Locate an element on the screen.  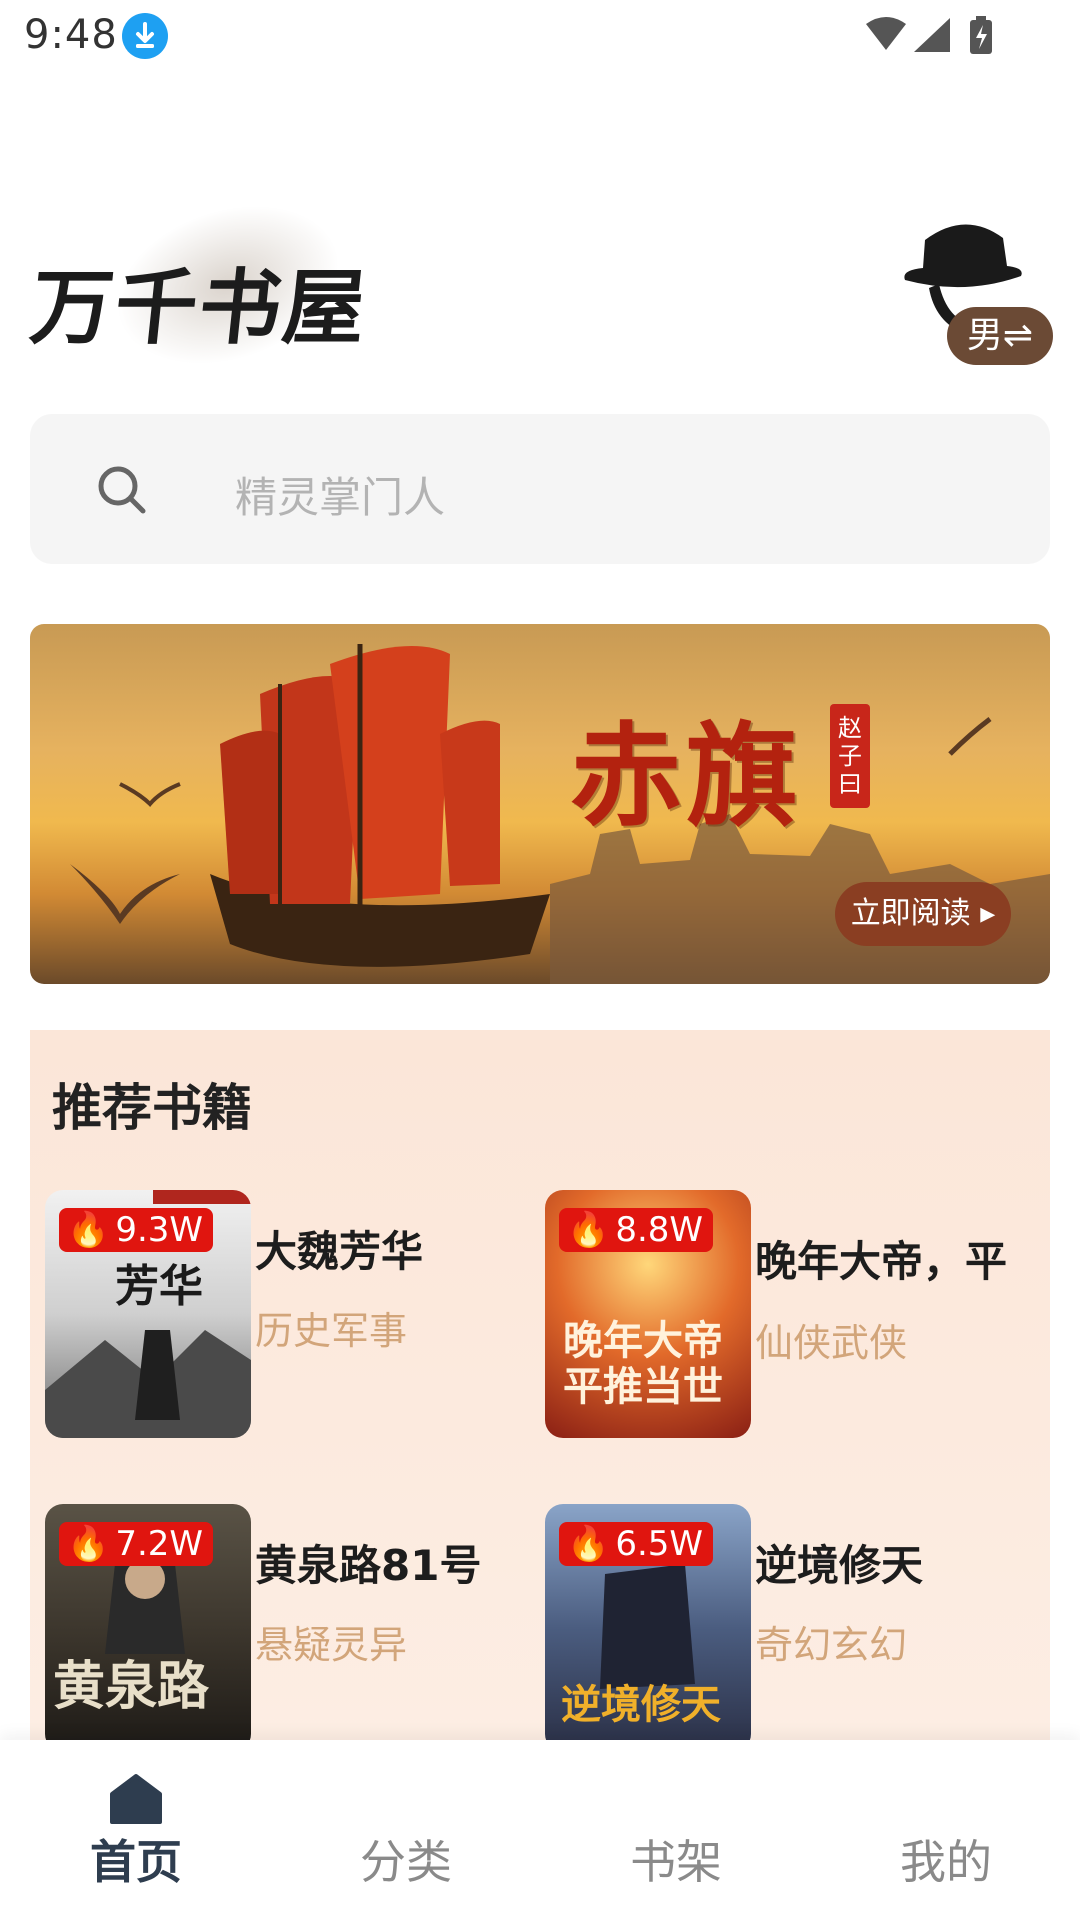
book-cover: 逆境修天 🔥 6.5W is located at coordinates (648, 1628).